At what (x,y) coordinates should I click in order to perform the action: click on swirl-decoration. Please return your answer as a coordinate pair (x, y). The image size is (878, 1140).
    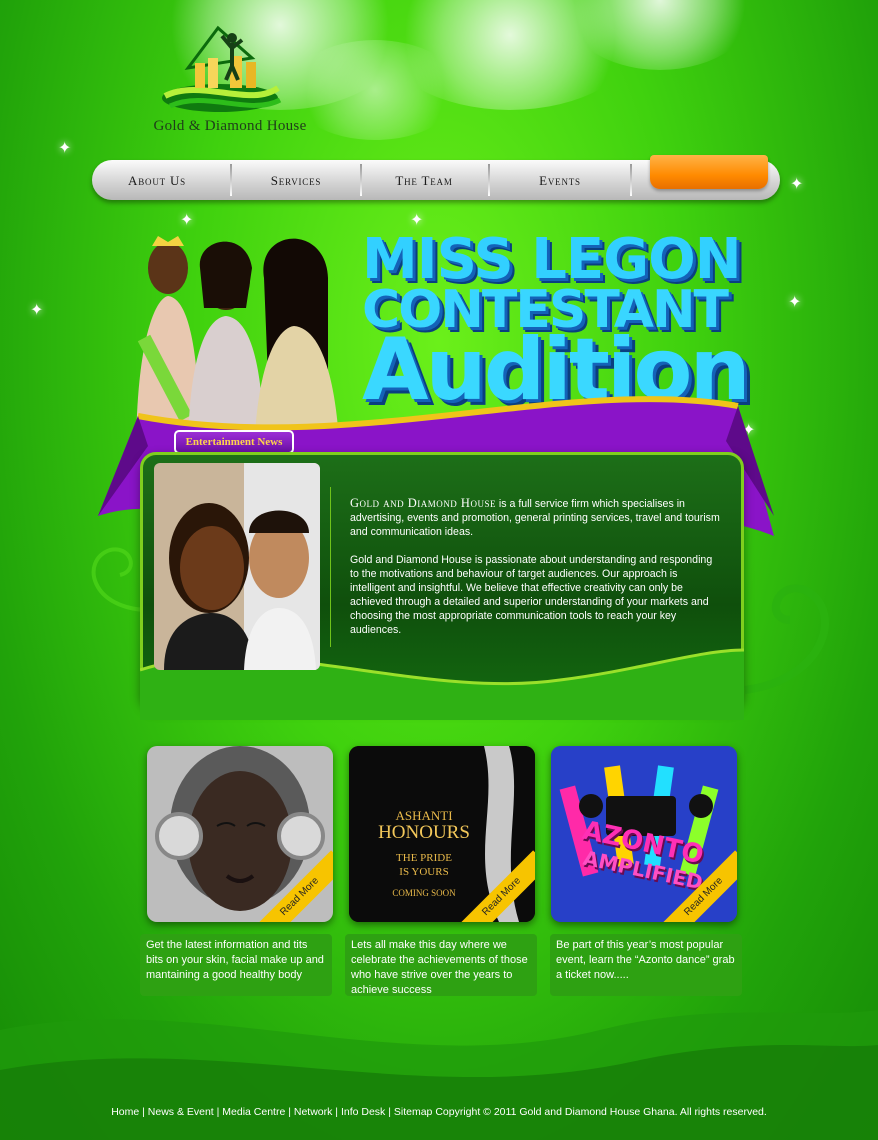
    Looking at the image, I should click on (786, 639).